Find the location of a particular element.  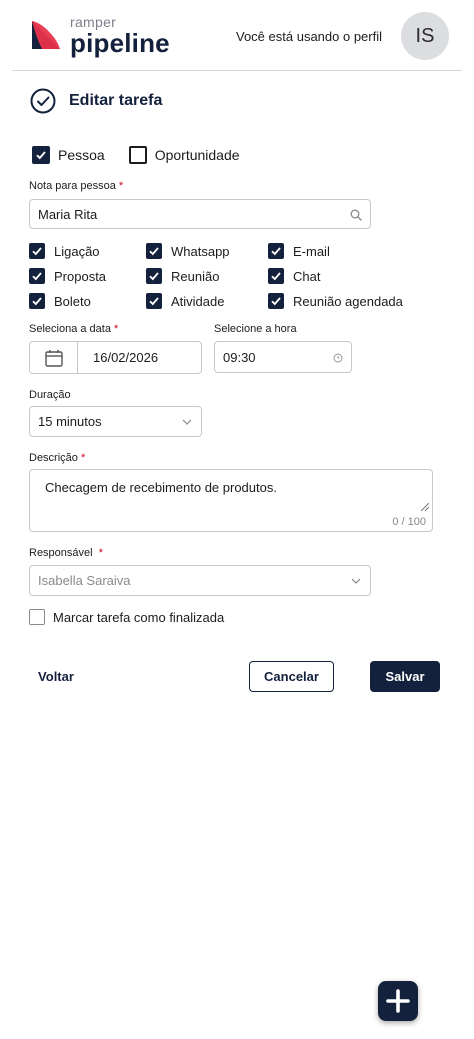

duration-select: 15 minutos is located at coordinates (115, 421).